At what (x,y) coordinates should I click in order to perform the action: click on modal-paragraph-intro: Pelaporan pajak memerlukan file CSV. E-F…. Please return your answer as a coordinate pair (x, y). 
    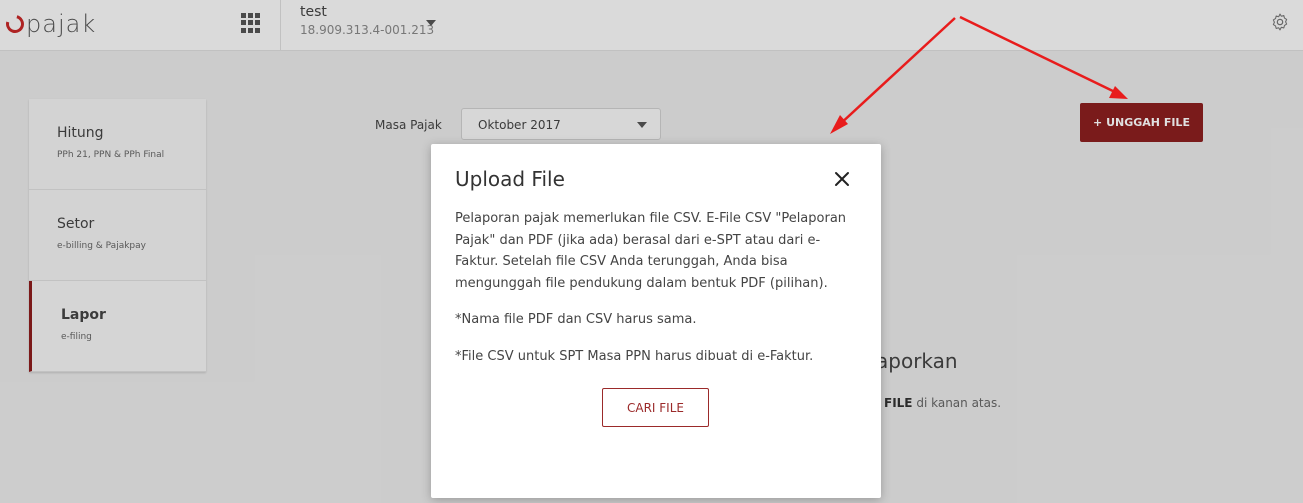
    Looking at the image, I should click on (651, 251).